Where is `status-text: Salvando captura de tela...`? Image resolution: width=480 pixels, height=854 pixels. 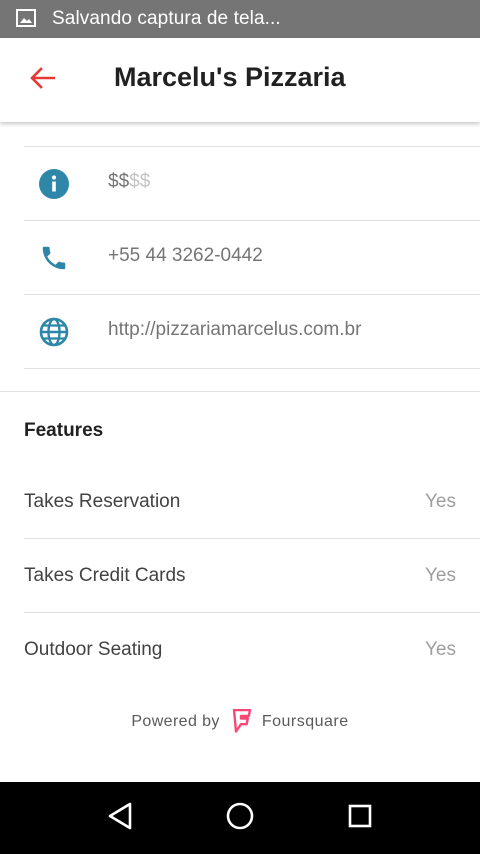
status-text: Salvando captura de tela... is located at coordinates (166, 18).